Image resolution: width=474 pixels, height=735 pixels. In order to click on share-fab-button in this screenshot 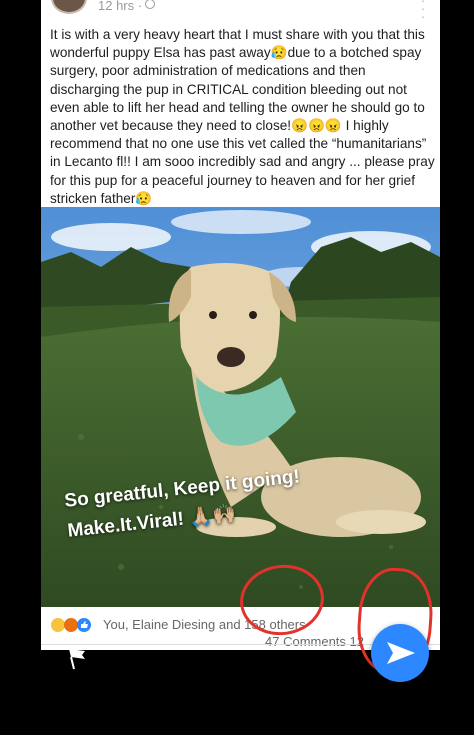, I will do `click(400, 653)`.